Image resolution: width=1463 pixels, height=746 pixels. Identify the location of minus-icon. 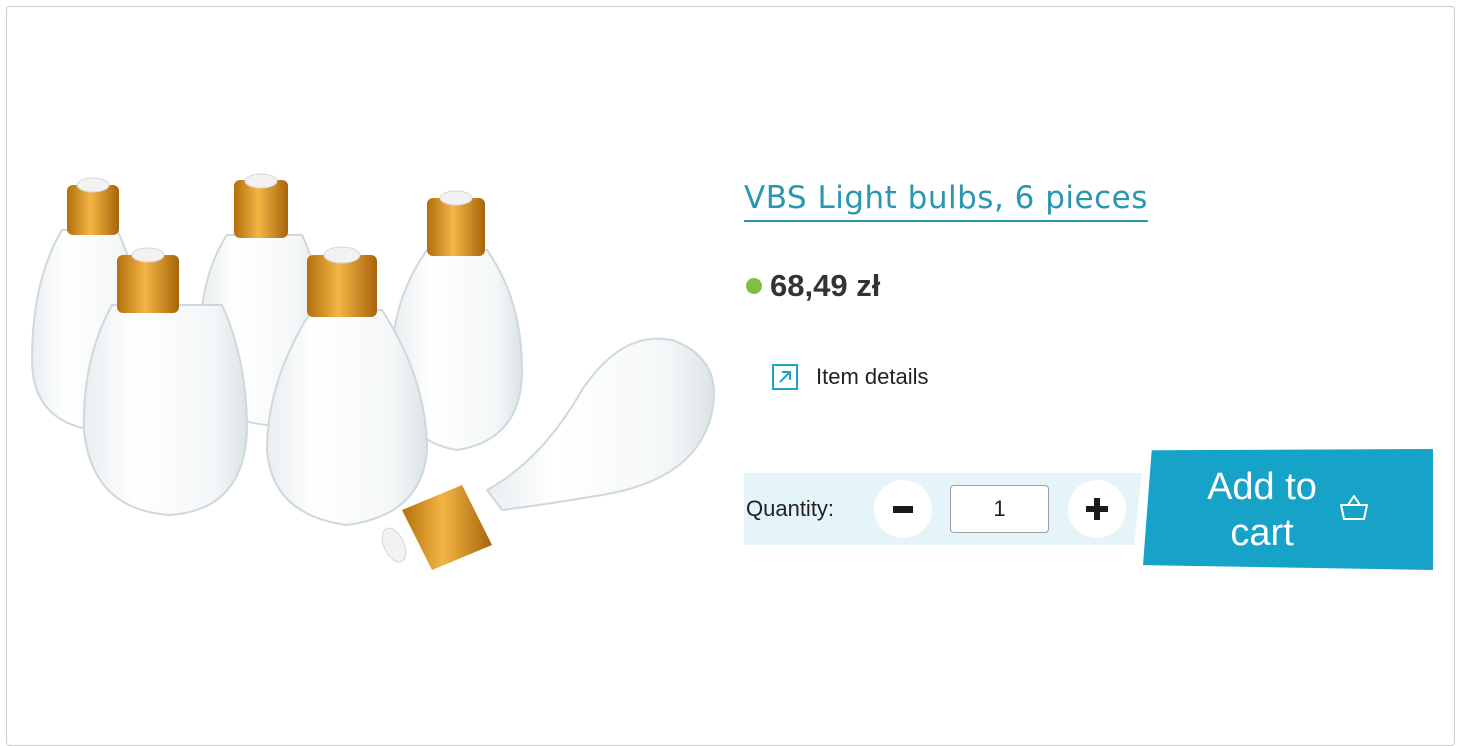
(903, 509).